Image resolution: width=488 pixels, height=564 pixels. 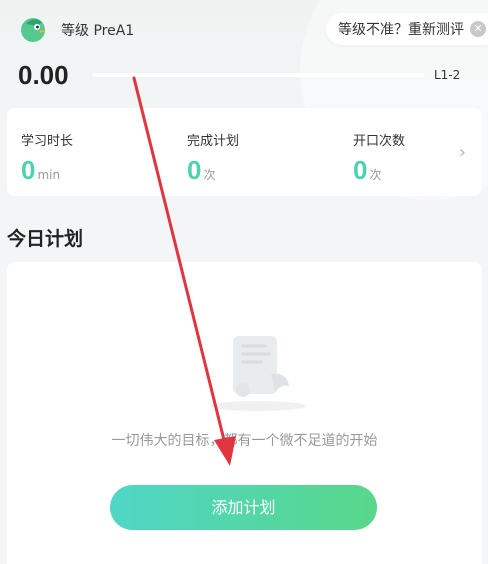 I want to click on level-target: L1-2, so click(x=447, y=75).